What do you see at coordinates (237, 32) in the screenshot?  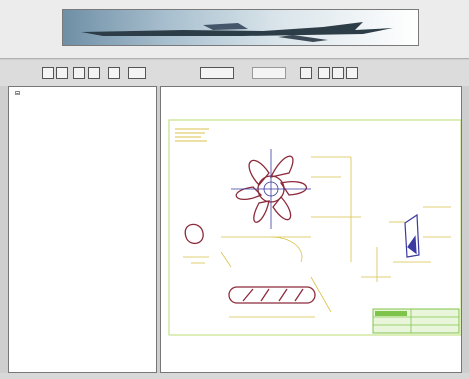 I see `banner-art` at bounding box center [237, 32].